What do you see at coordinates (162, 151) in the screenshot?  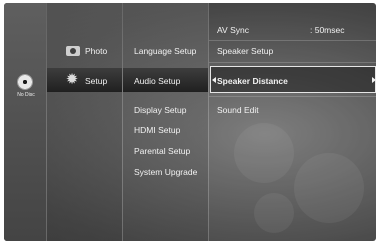 I see `setup-item-parental: Parental Setup` at bounding box center [162, 151].